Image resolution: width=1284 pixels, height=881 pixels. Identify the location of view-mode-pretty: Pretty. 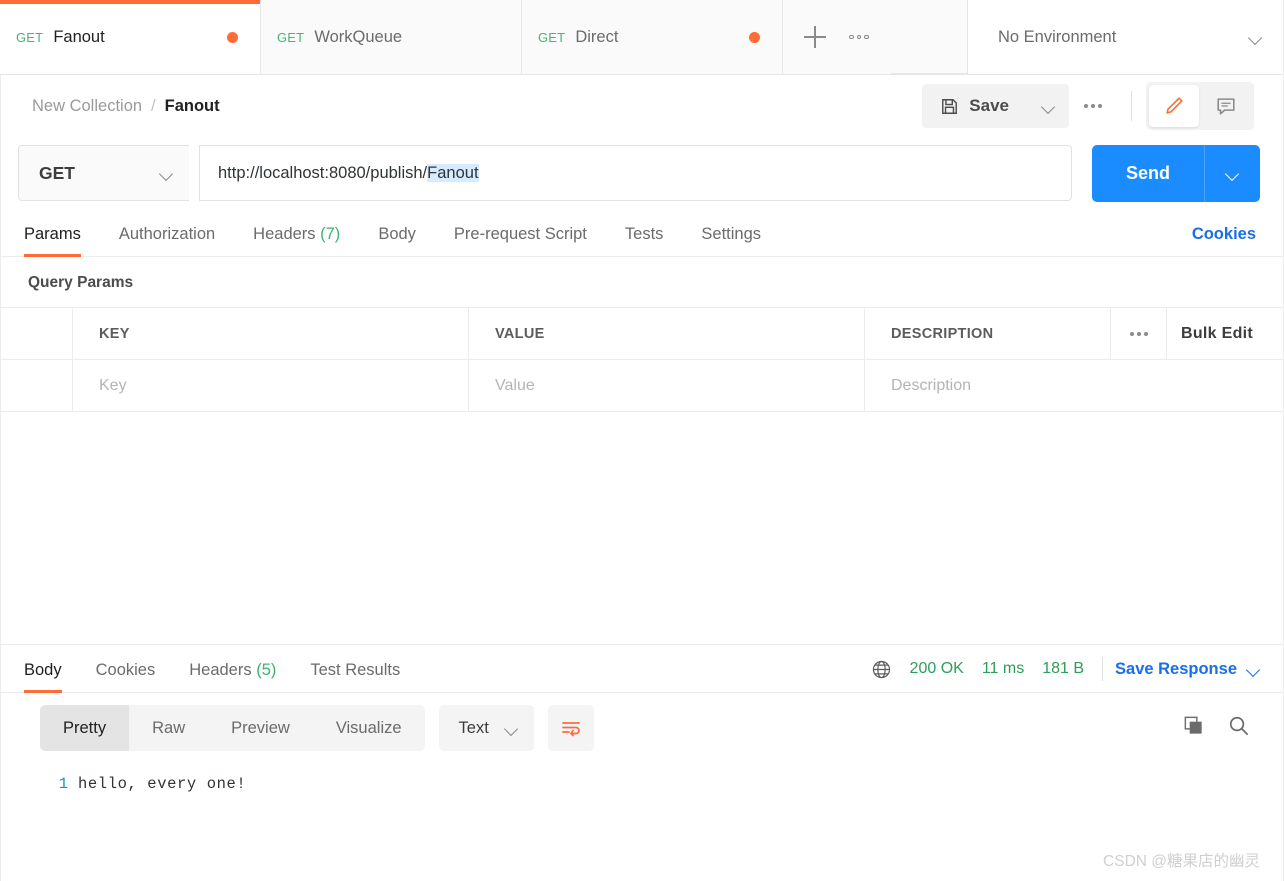
(85, 728).